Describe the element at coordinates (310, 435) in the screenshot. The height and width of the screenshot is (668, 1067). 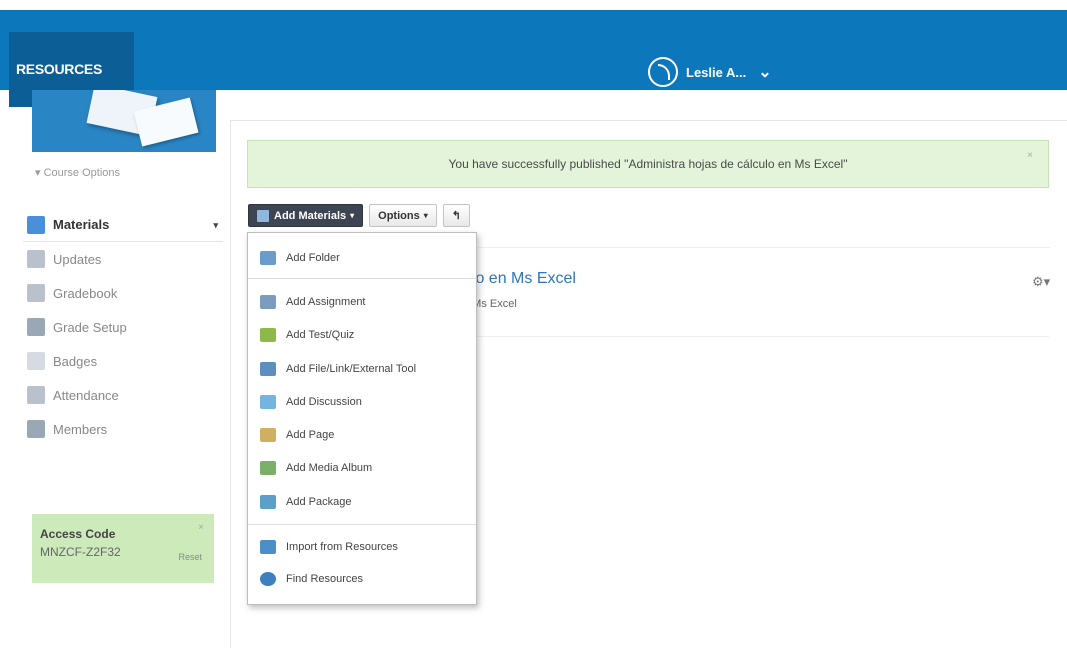
I see `menu-item-label: Add Page` at that location.